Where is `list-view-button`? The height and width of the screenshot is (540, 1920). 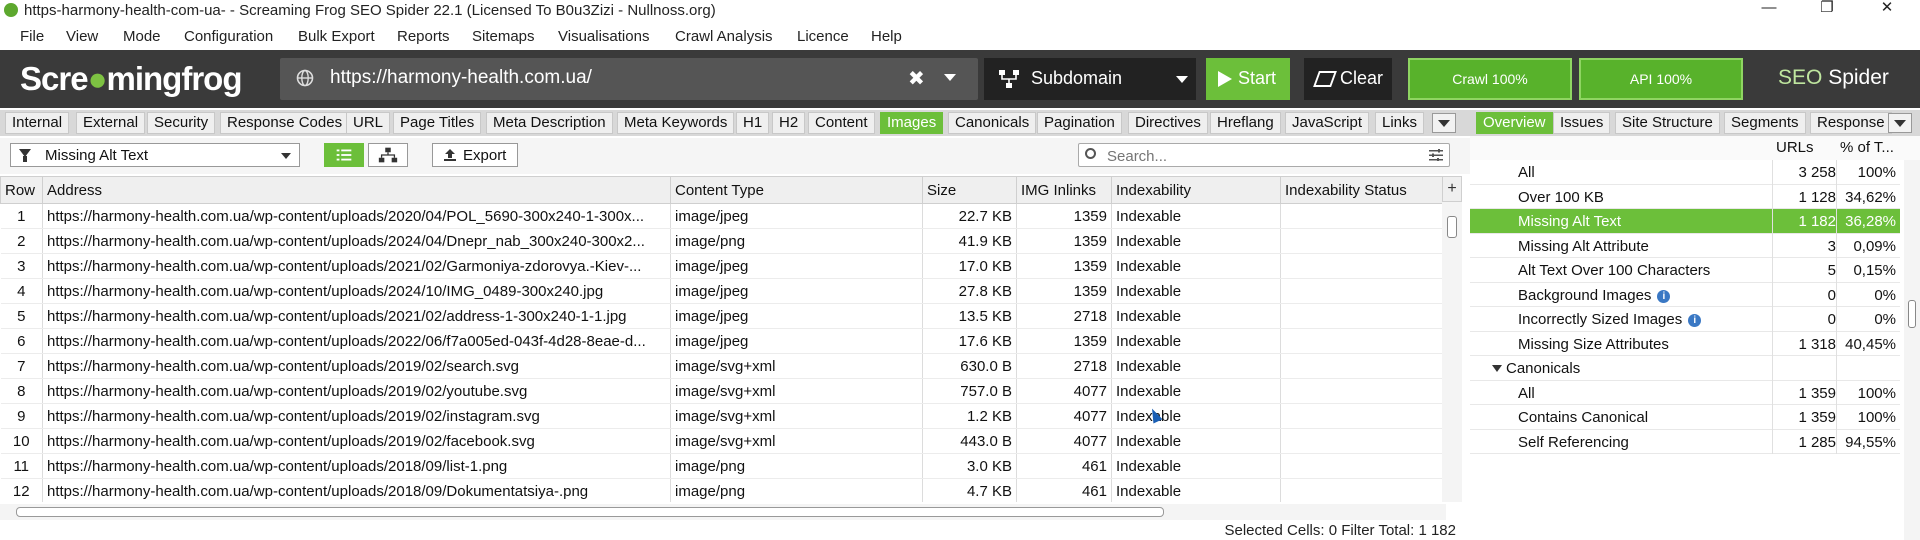
list-view-button is located at coordinates (344, 155).